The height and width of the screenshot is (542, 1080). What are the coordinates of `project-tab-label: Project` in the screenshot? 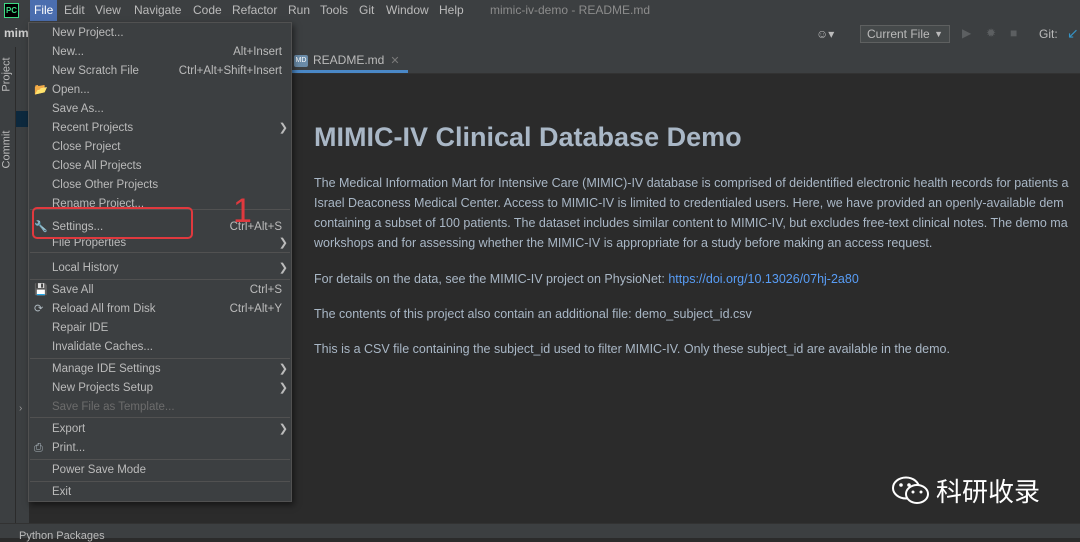 It's located at (6, 74).